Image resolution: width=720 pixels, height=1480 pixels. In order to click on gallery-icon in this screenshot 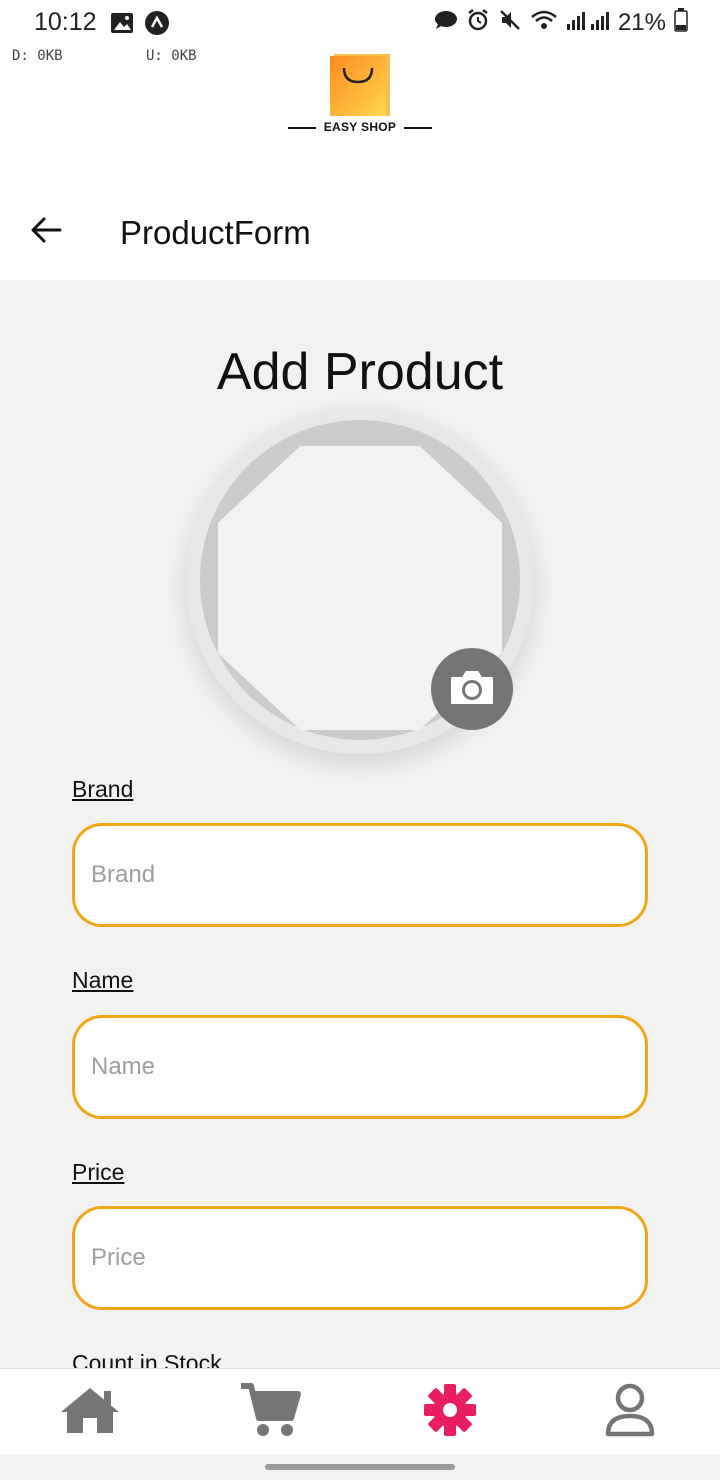, I will do `click(122, 25)`.